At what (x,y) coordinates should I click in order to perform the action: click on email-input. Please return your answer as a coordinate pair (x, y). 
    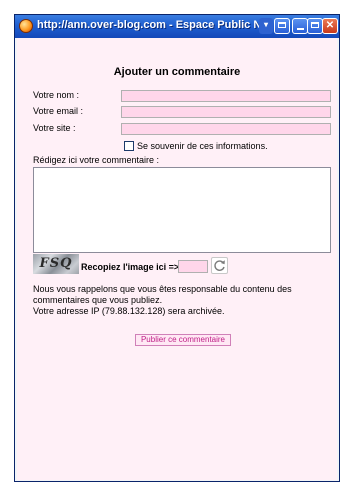
    Looking at the image, I should click on (226, 112).